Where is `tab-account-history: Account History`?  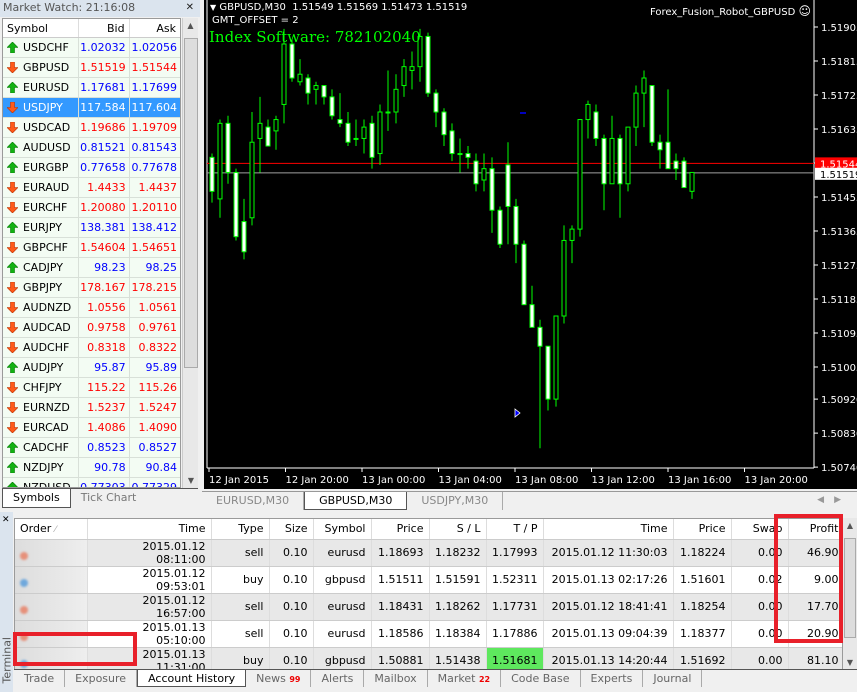 tab-account-history: Account History is located at coordinates (192, 678).